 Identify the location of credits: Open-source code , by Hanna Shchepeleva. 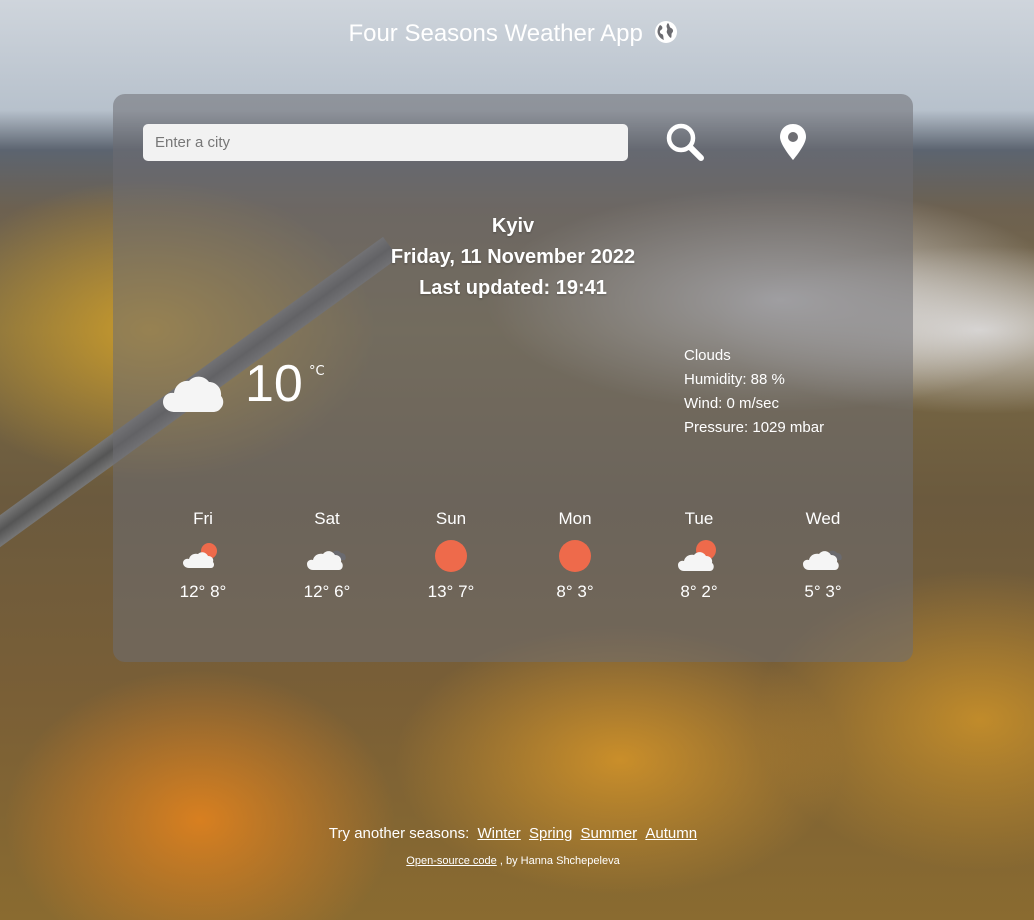
(513, 861).